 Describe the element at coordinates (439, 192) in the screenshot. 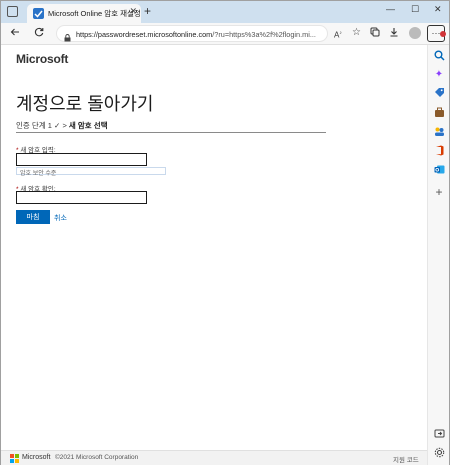

I see `add-sidebar-app-icon: +` at that location.